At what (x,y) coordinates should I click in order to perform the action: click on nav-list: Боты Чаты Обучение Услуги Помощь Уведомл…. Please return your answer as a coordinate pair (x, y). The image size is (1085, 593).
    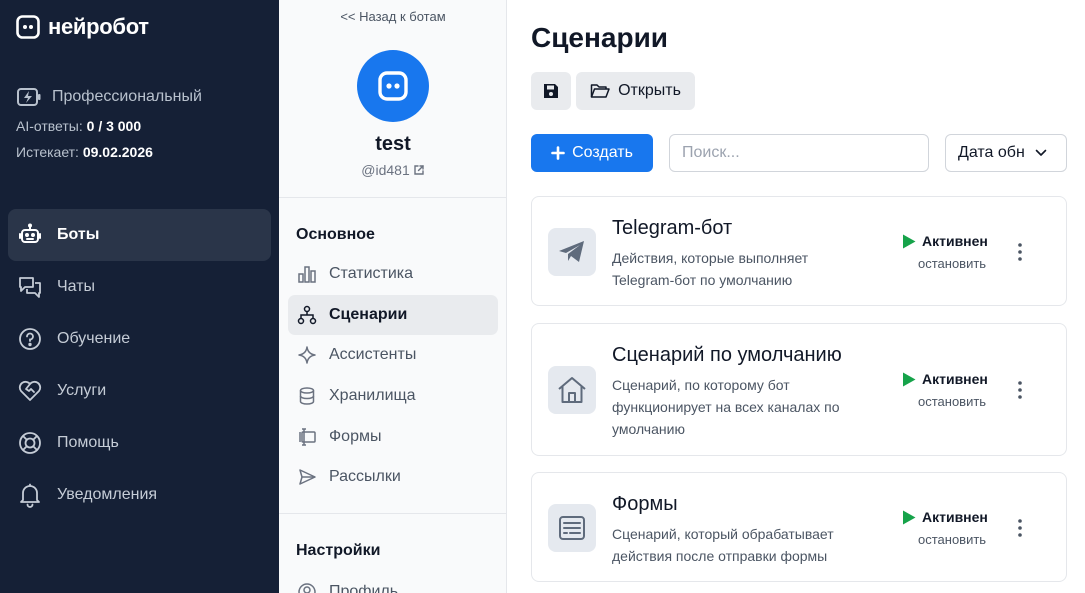
    Looking at the image, I should click on (139, 365).